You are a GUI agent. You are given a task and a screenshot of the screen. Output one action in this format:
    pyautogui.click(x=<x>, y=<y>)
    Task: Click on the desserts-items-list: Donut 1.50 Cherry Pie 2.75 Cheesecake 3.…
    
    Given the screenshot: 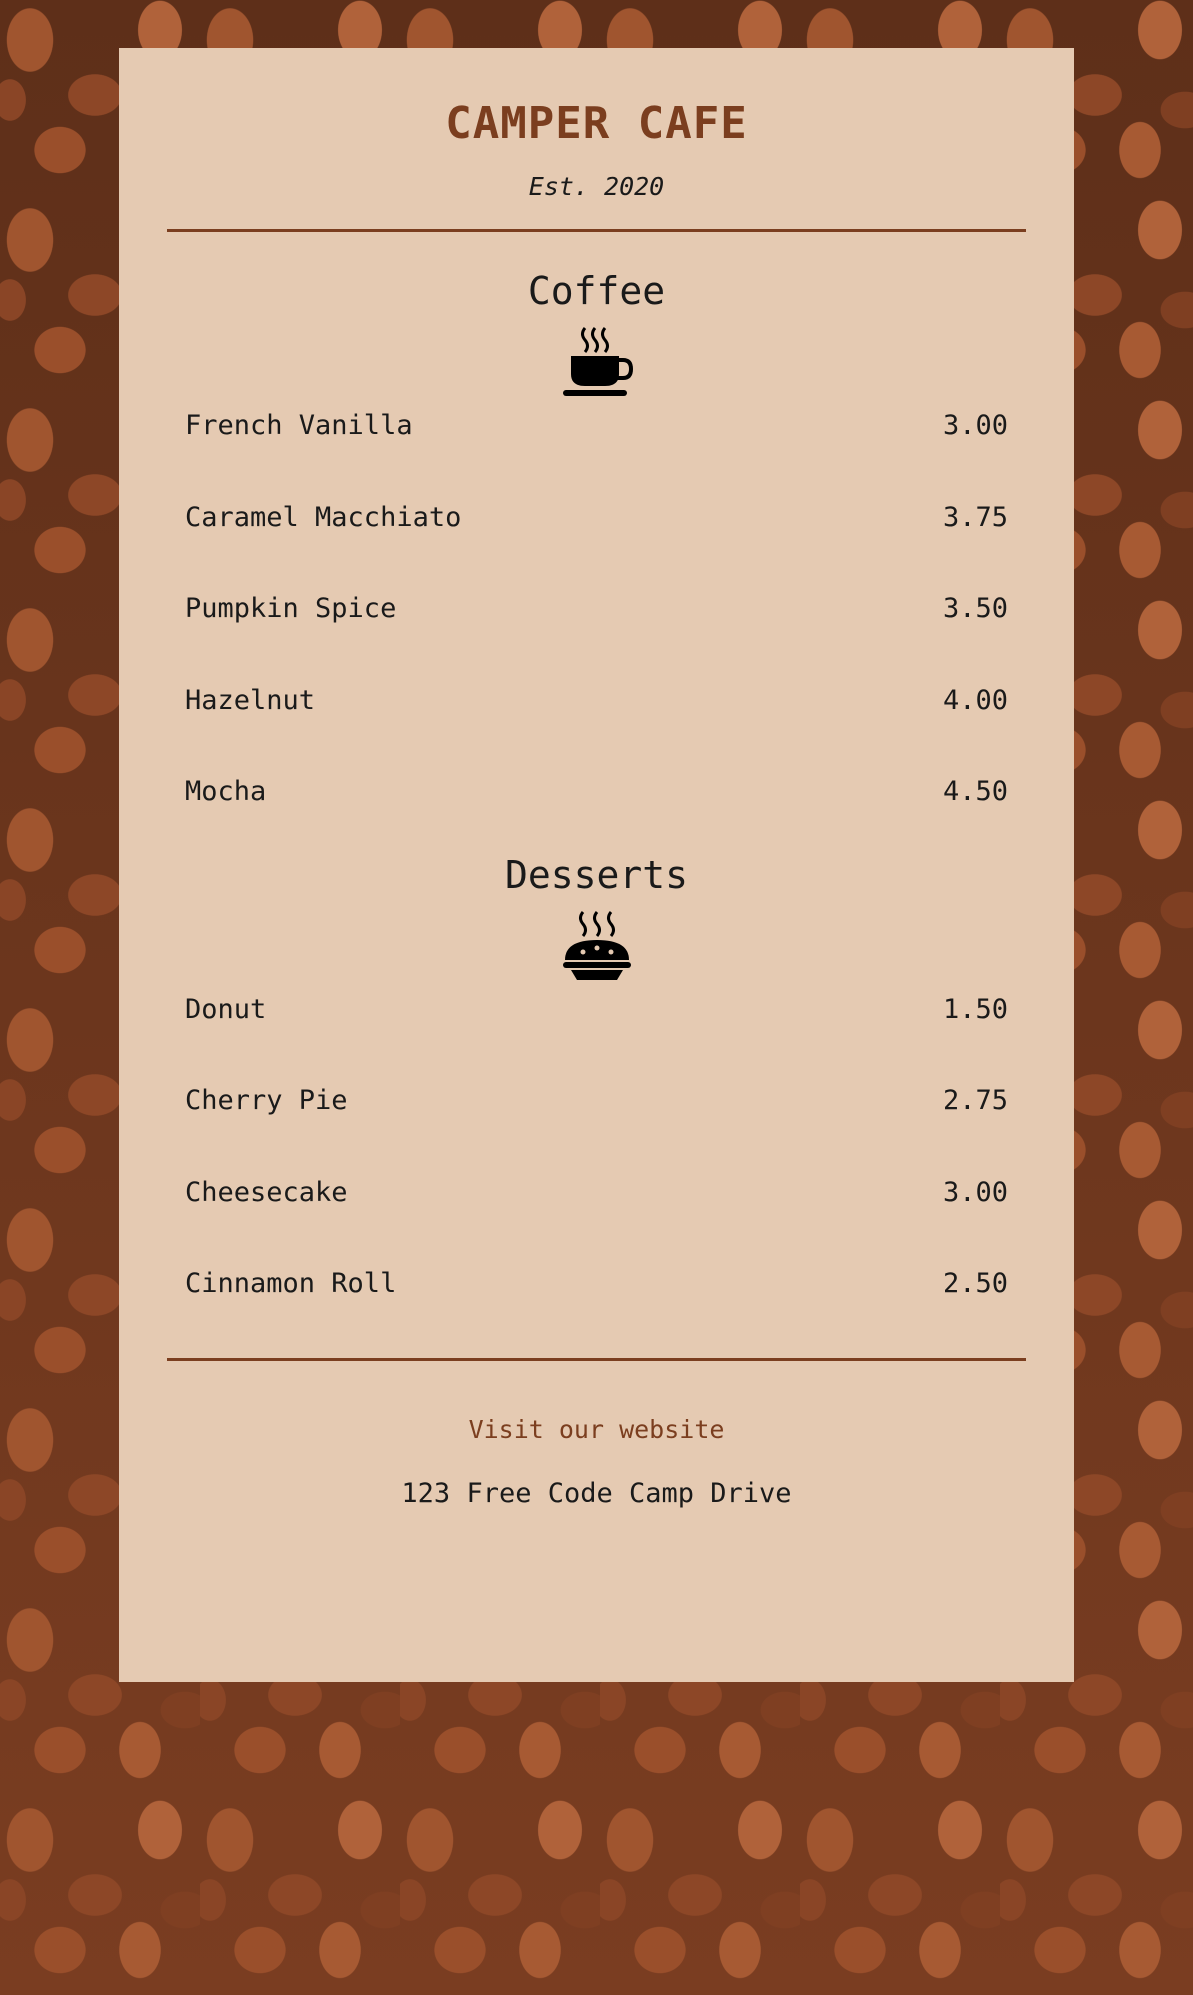 What is the action you would take?
    pyautogui.click(x=596, y=1173)
    